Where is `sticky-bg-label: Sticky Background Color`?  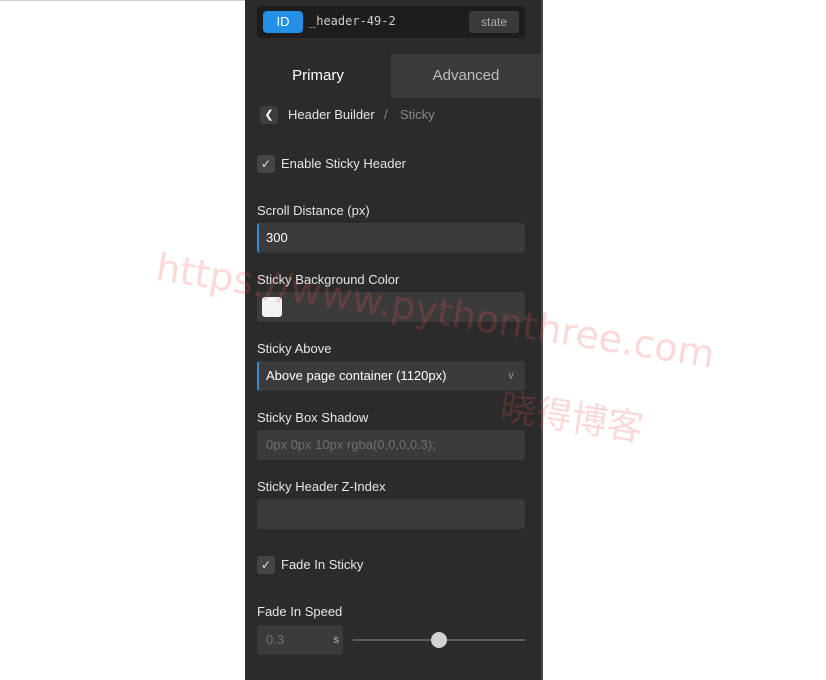
sticky-bg-label: Sticky Background Color is located at coordinates (328, 279).